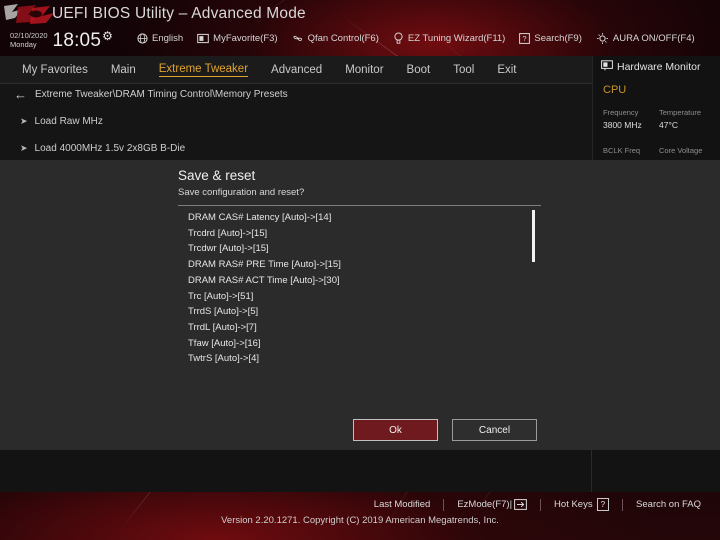 This screenshot has height=540, width=720. Describe the element at coordinates (142, 38) in the screenshot. I see `globe-icon` at that location.